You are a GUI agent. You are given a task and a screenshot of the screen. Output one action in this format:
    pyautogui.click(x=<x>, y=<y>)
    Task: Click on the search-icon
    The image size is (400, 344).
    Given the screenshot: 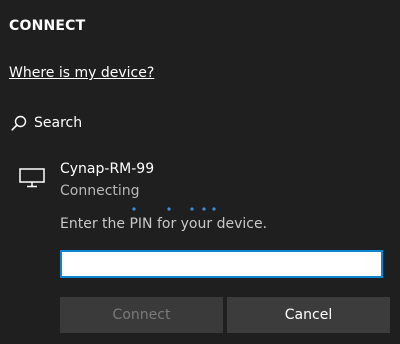 What is the action you would take?
    pyautogui.click(x=19, y=123)
    